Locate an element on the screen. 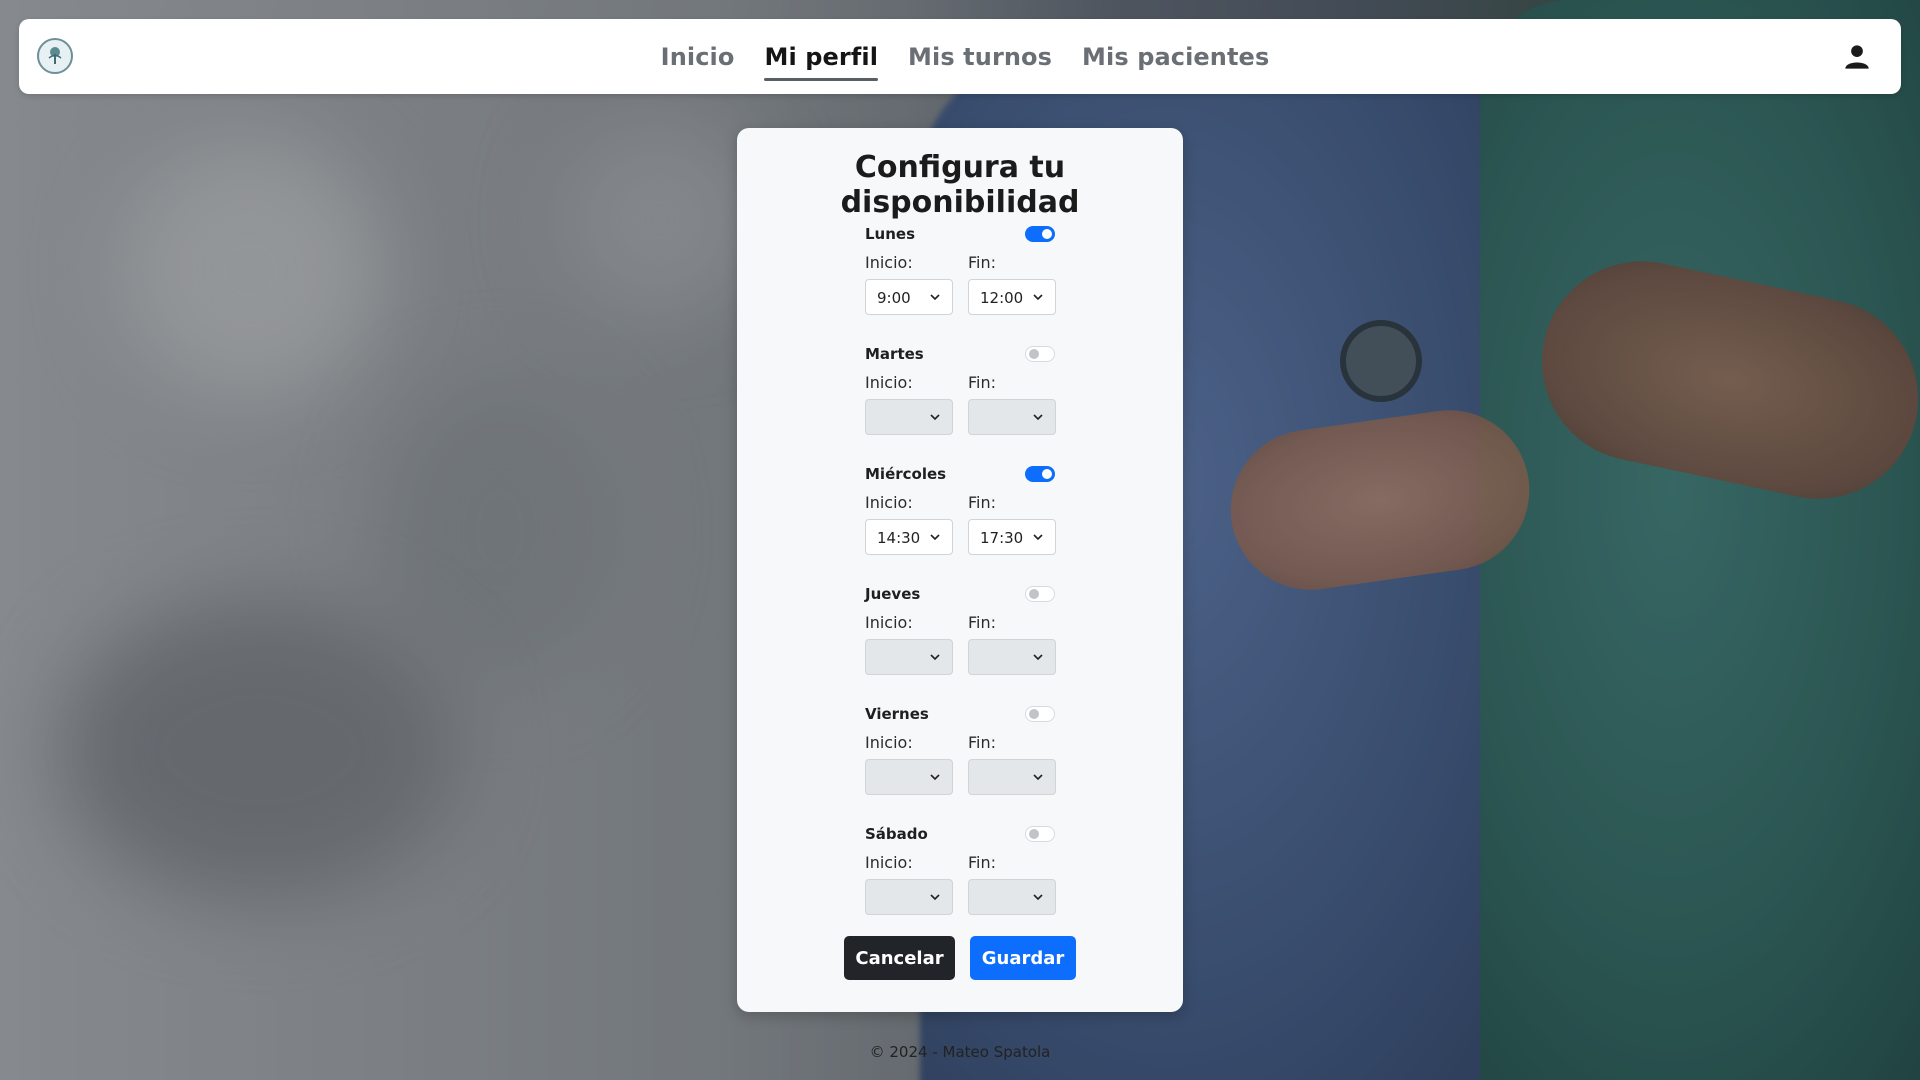 The height and width of the screenshot is (1080, 1920). day-toggle-viernes is located at coordinates (1040, 714).